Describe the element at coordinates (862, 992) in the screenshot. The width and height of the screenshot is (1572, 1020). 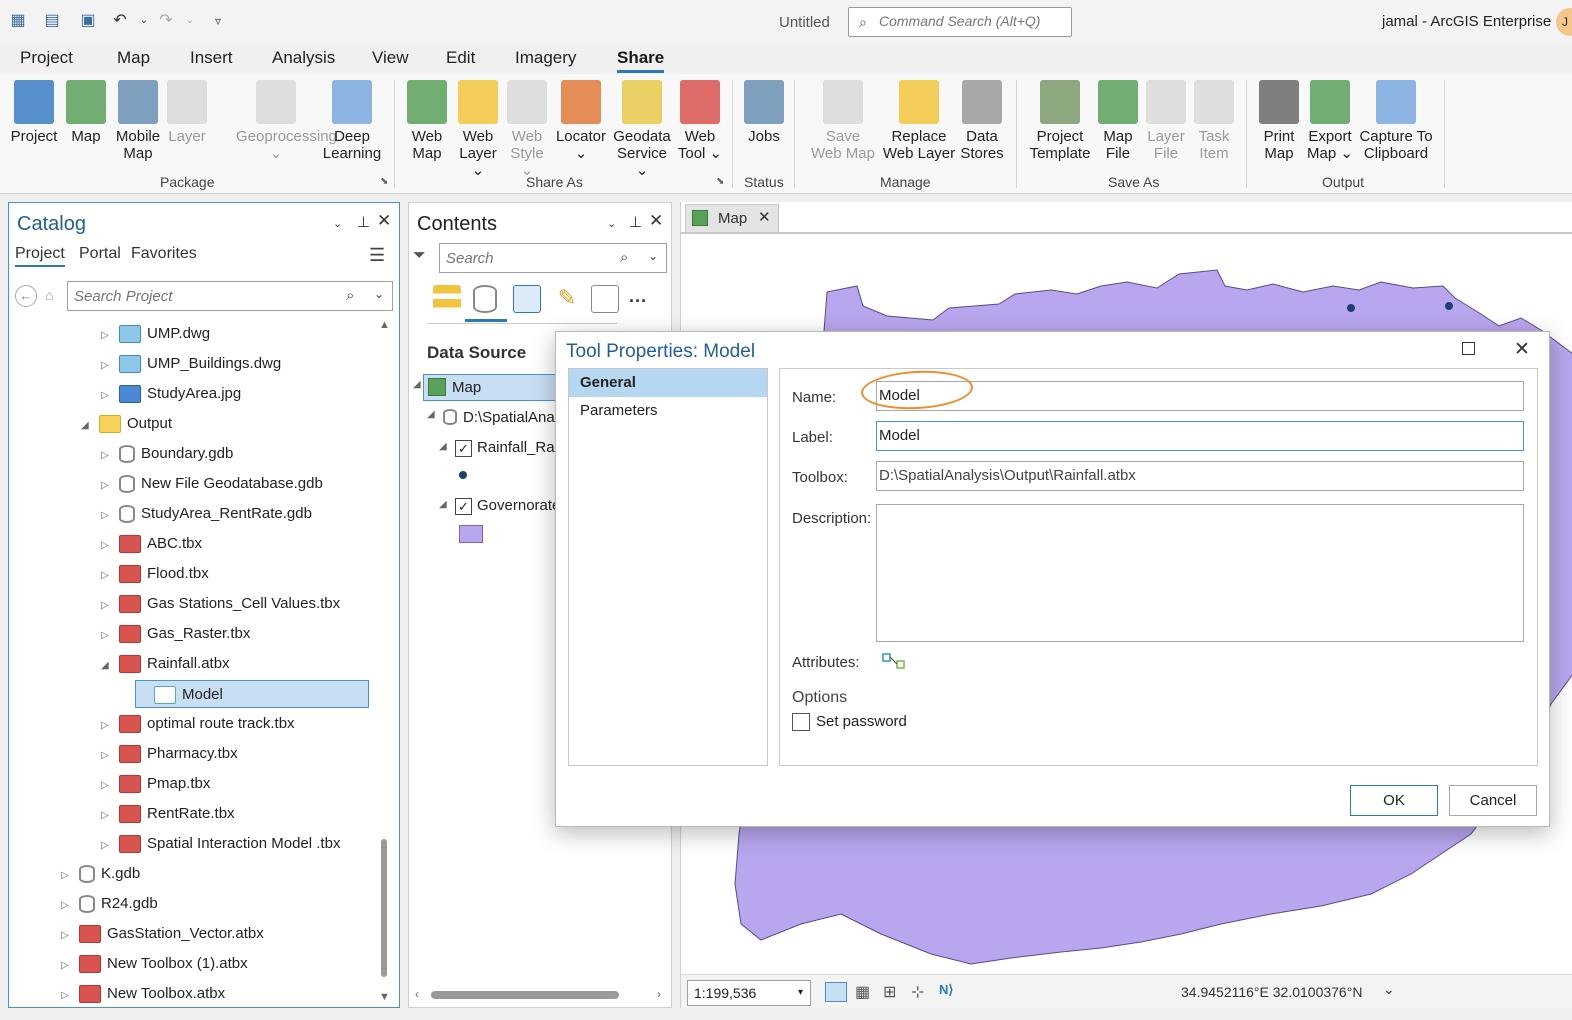
I see `grid-icon: ▦` at that location.